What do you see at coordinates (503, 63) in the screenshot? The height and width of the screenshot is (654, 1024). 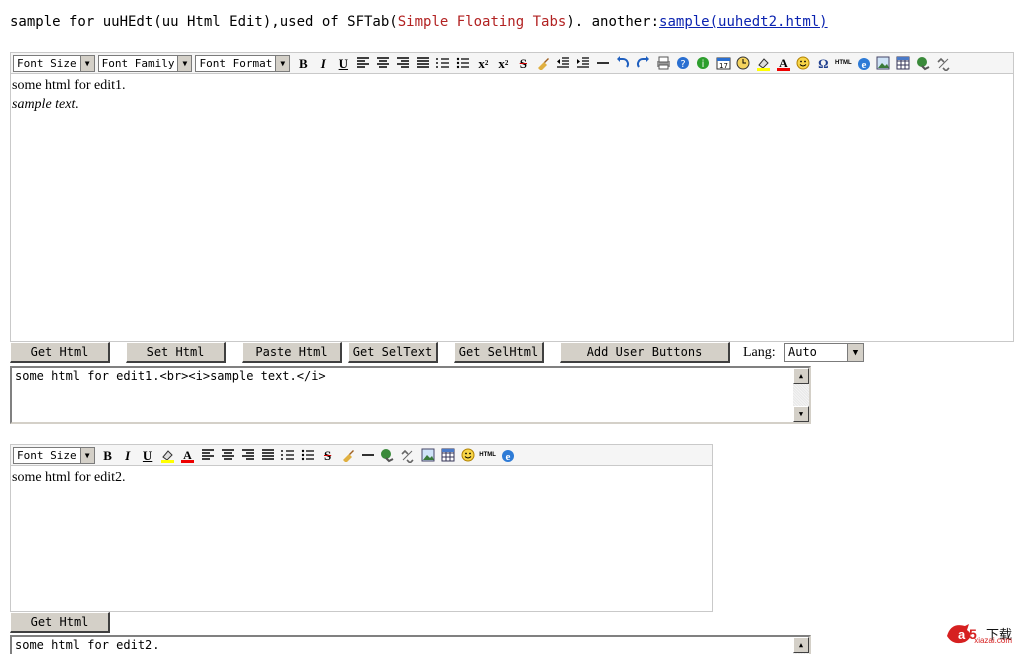 I see `superscript-icon: x2` at bounding box center [503, 63].